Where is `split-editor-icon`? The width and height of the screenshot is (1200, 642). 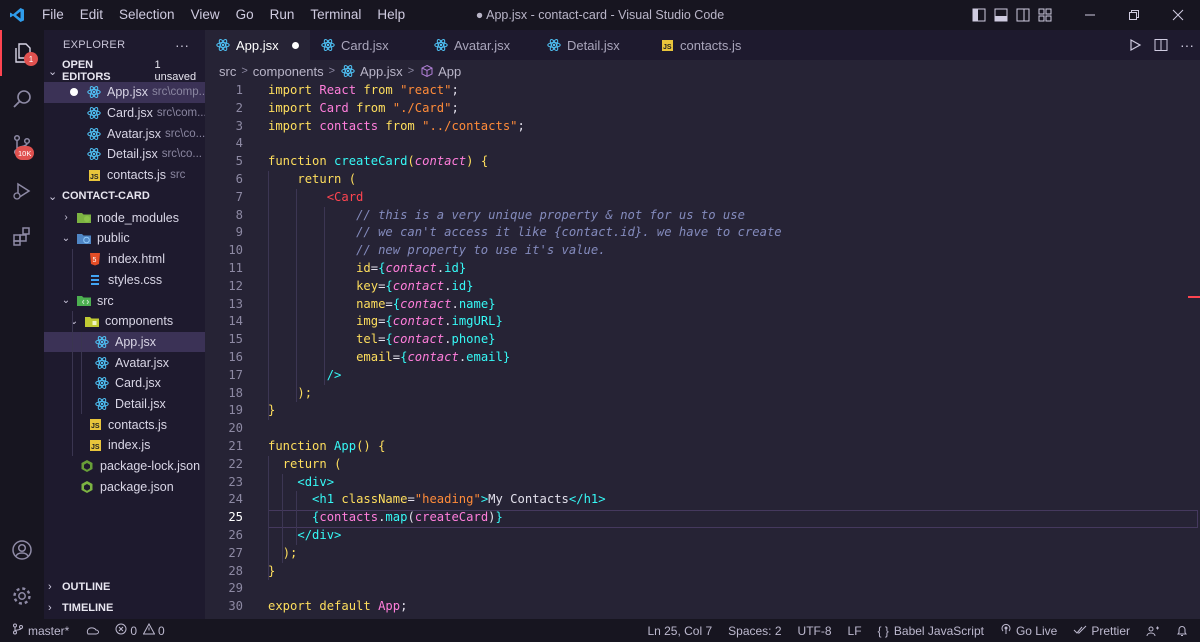 split-editor-icon is located at coordinates (1161, 45).